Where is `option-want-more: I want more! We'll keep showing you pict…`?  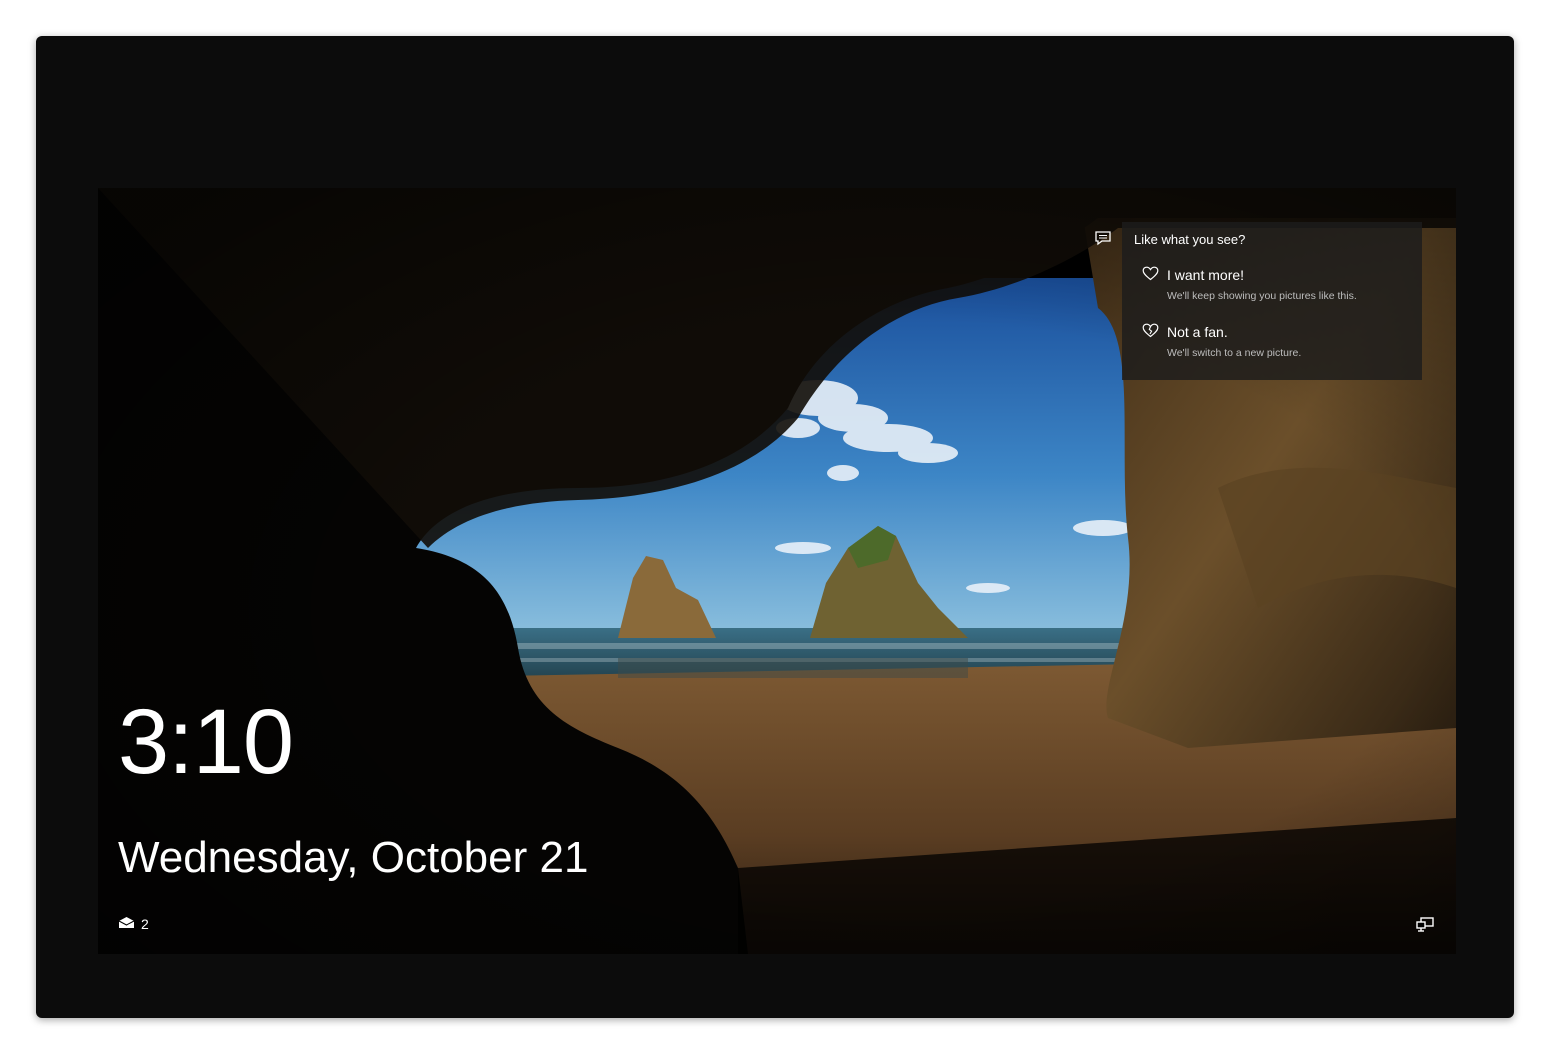
option-want-more: I want more! We'll keep showing you pict… is located at coordinates (1277, 284).